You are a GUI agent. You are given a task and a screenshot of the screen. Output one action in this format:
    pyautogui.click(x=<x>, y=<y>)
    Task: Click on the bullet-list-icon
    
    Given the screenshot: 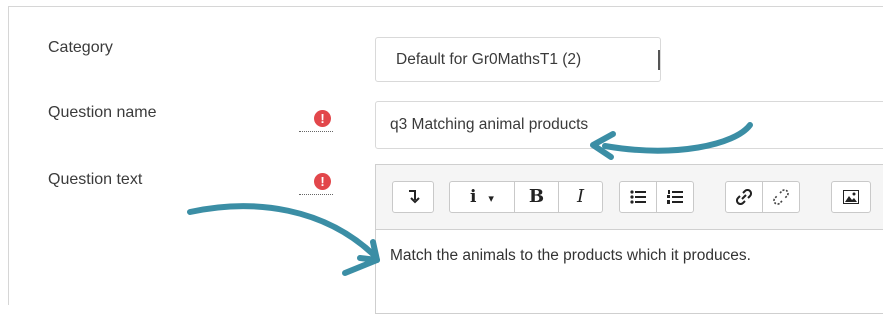 What is the action you would take?
    pyautogui.click(x=638, y=197)
    